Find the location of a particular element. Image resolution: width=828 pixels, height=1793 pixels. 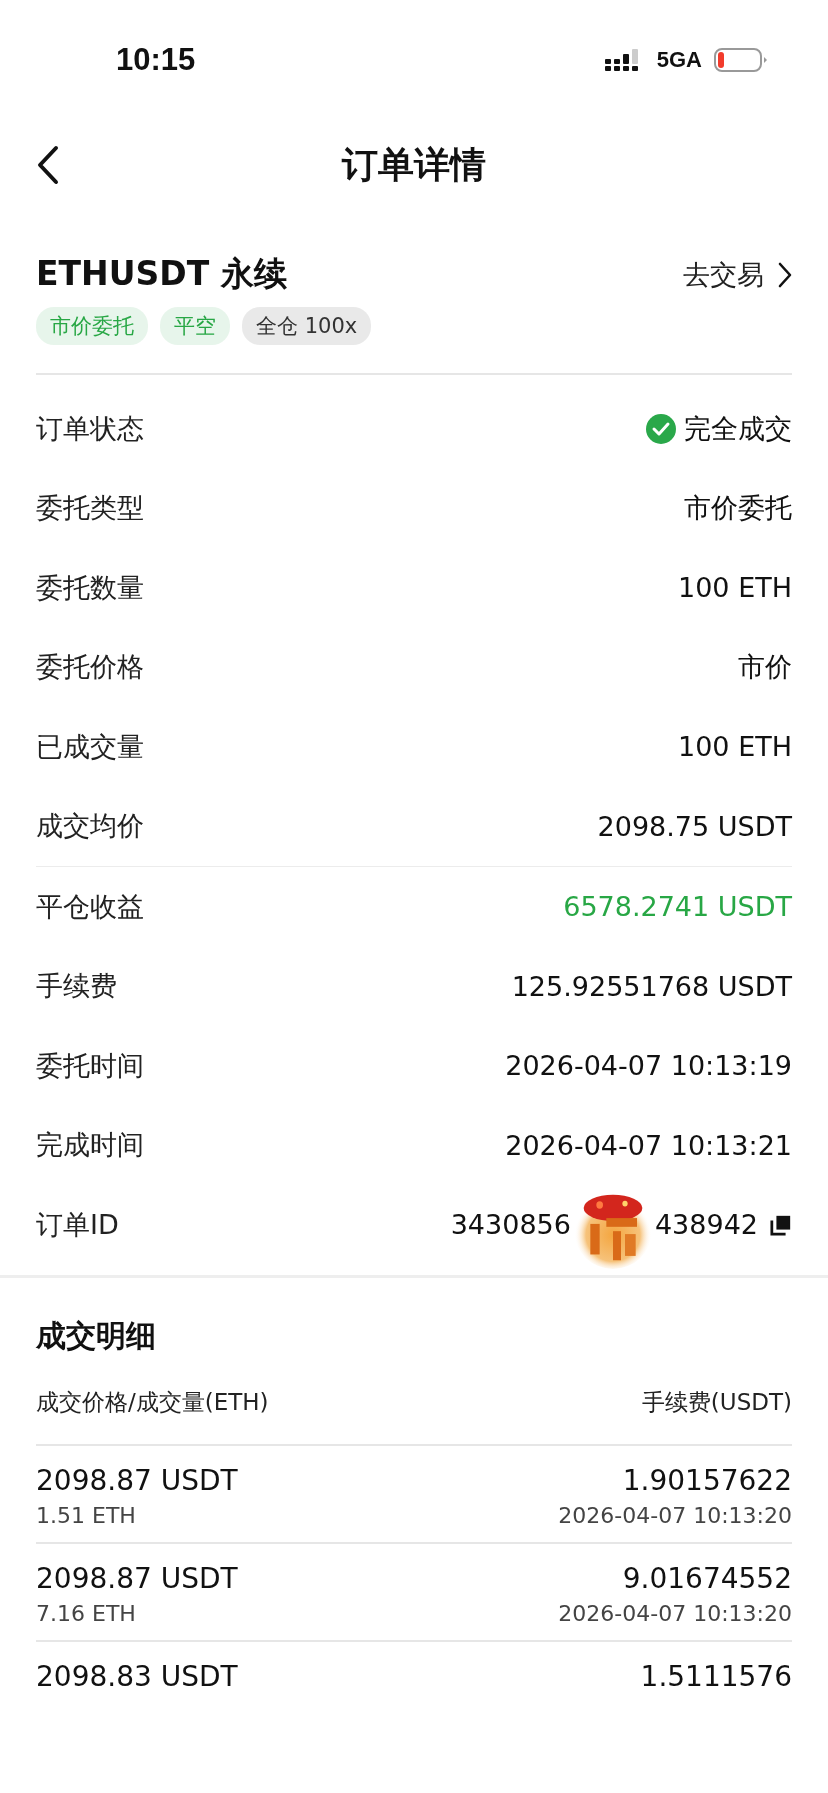

field-value: 2098.75 USDT is located at coordinates (694, 826).